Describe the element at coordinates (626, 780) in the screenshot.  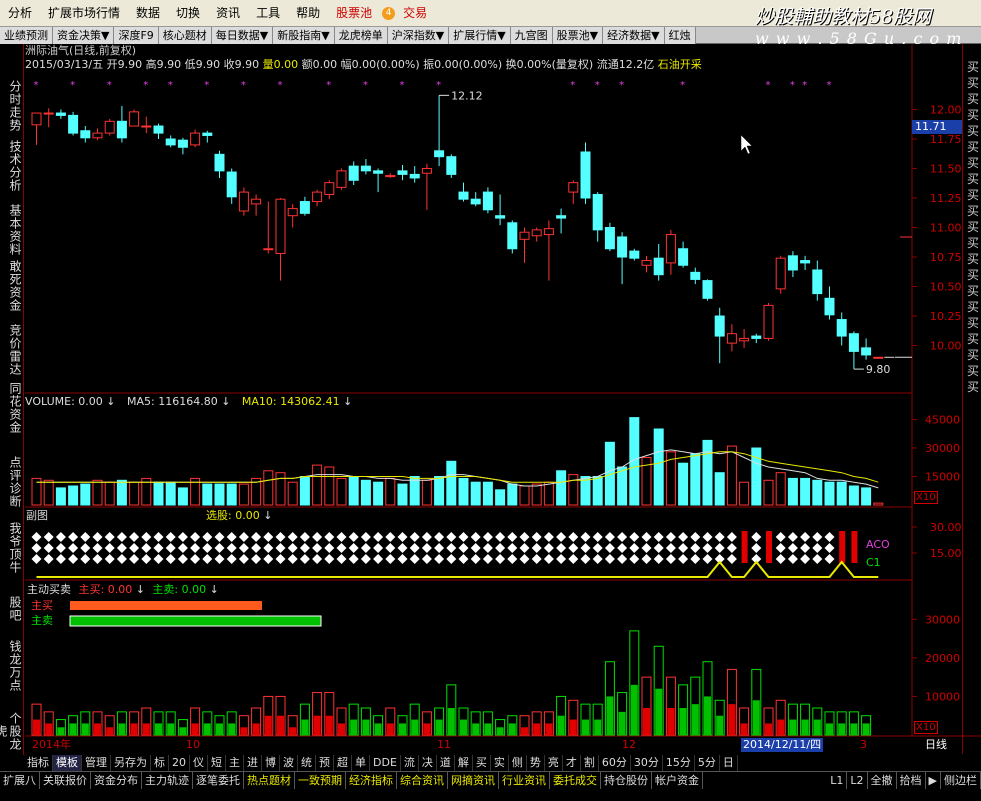
I see `status-tab-12: 持仓股份` at that location.